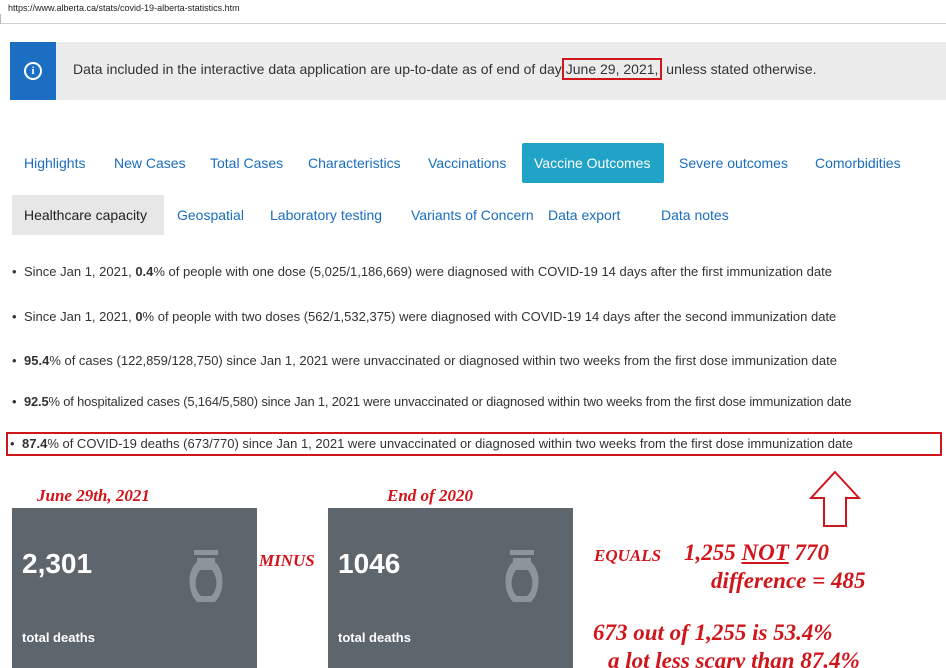  What do you see at coordinates (430, 495) in the screenshot?
I see `card-heading-2020: End of 2020` at bounding box center [430, 495].